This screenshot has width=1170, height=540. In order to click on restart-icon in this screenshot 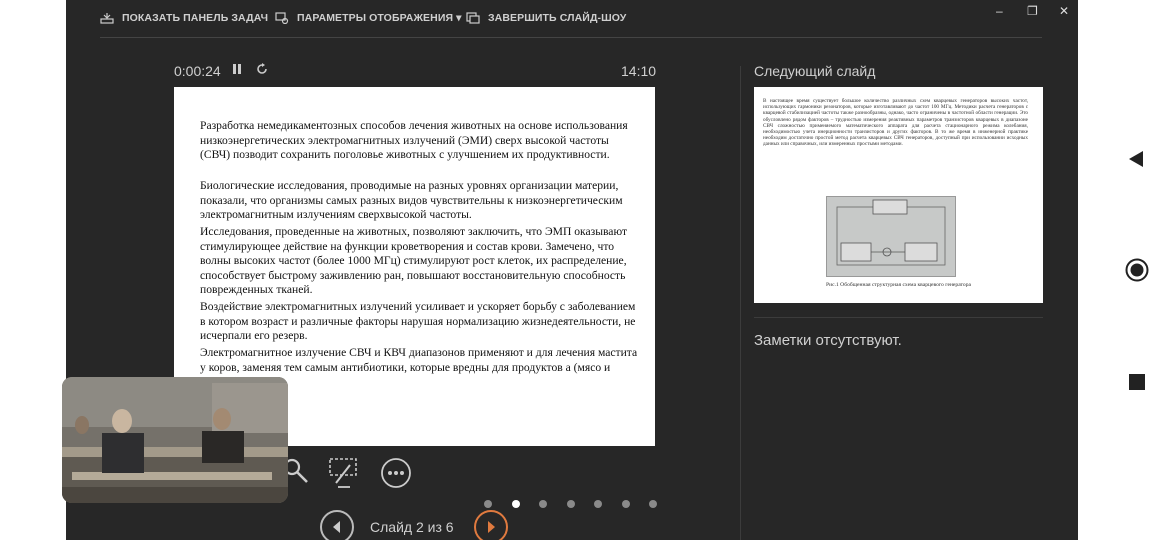, I will do `click(262, 68)`.